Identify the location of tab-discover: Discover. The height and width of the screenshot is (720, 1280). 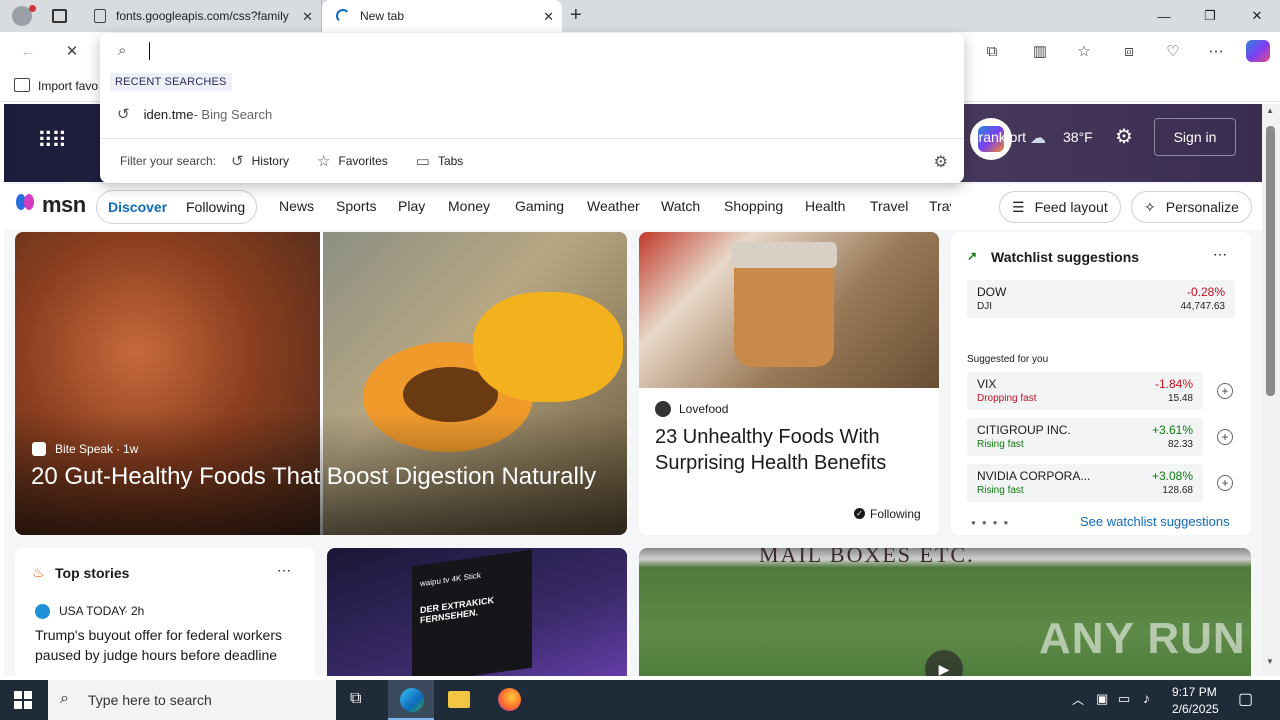
(137, 207).